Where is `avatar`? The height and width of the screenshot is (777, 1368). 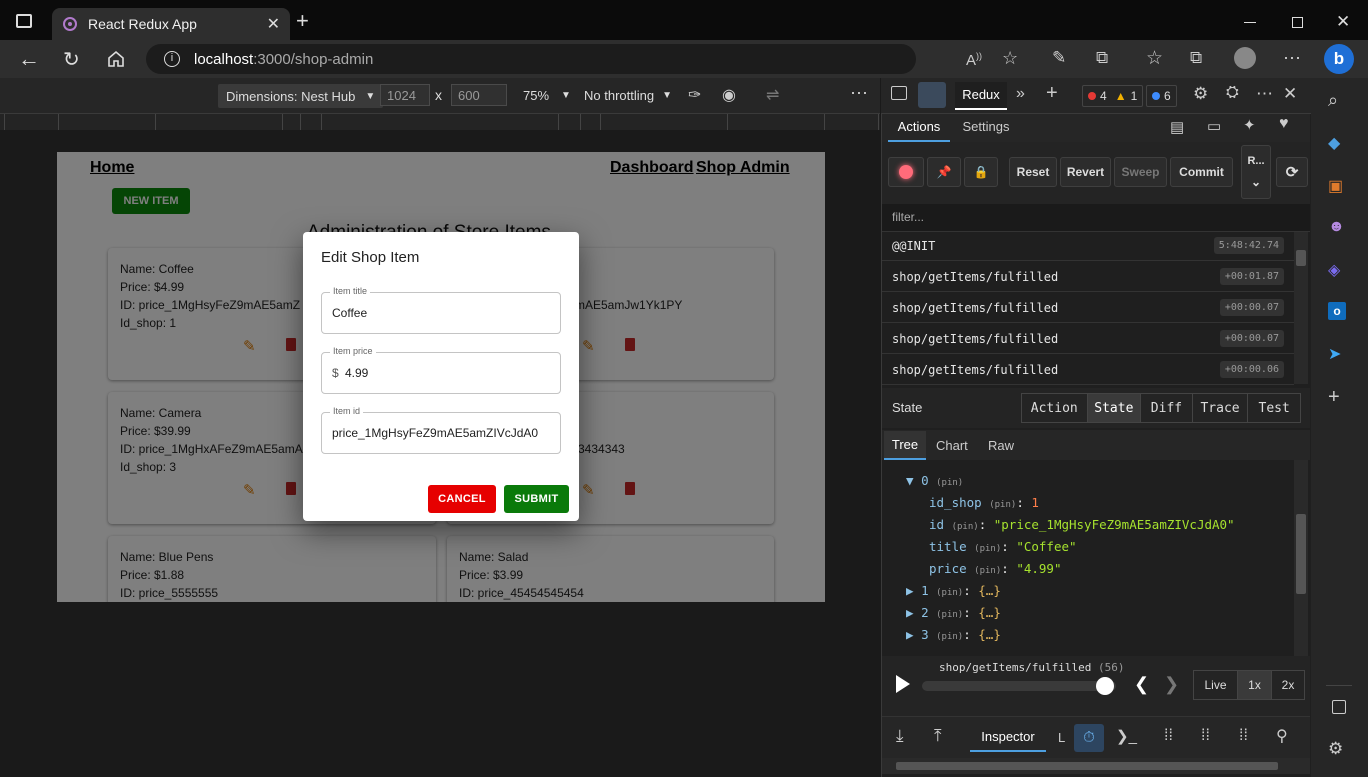 avatar is located at coordinates (1245, 58).